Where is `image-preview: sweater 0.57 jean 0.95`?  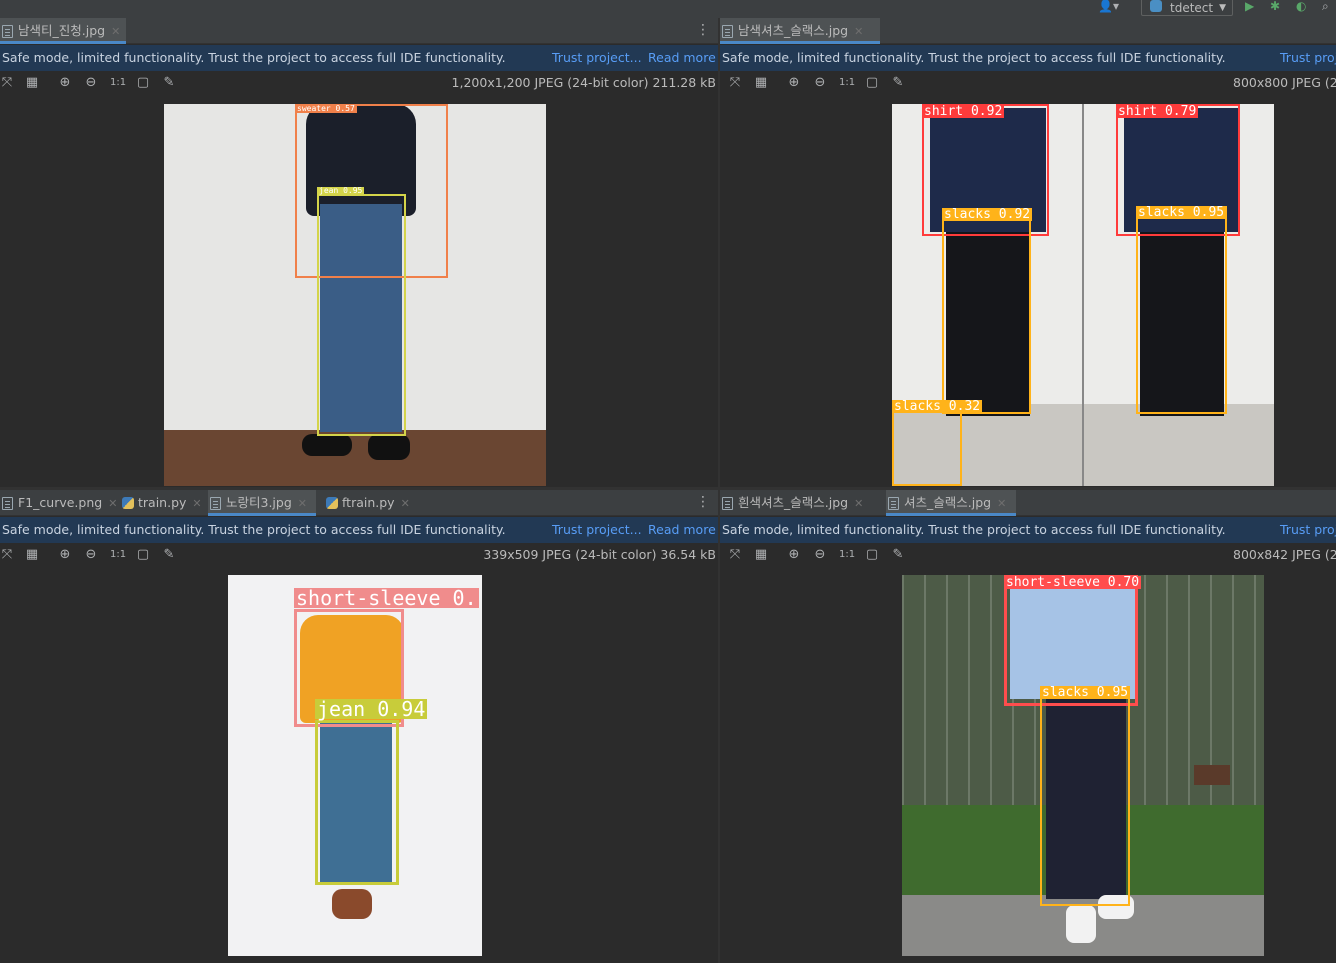 image-preview: sweater 0.57 jean 0.95 is located at coordinates (355, 295).